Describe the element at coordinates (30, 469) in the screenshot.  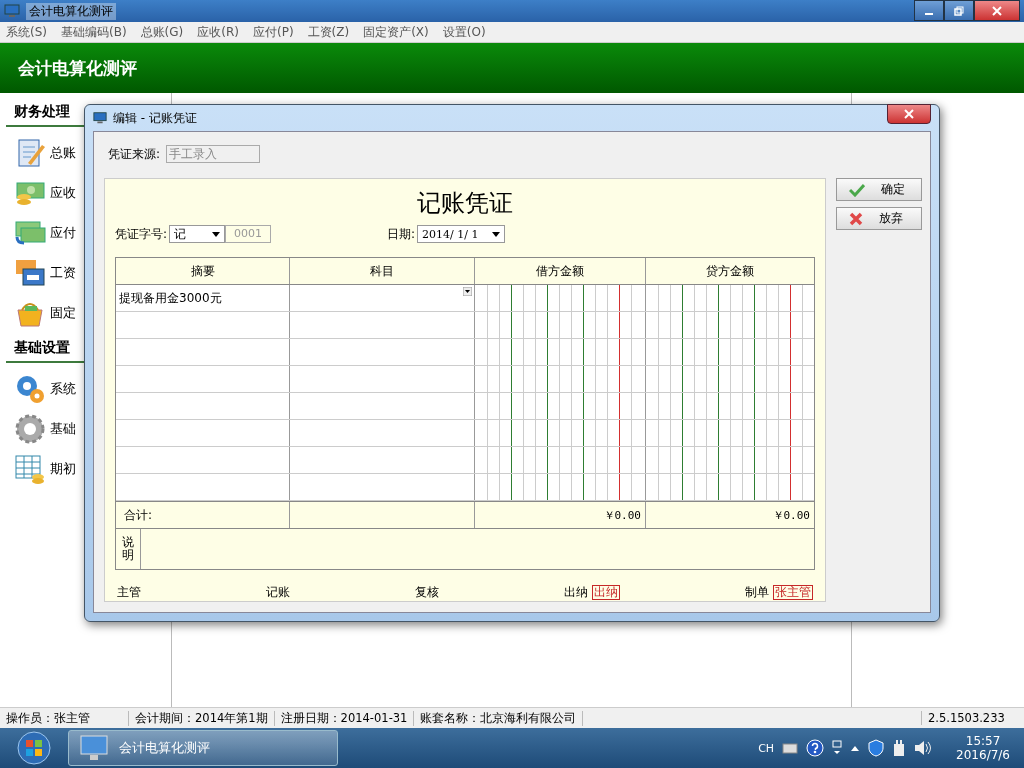
I see `table-coins-icon` at that location.